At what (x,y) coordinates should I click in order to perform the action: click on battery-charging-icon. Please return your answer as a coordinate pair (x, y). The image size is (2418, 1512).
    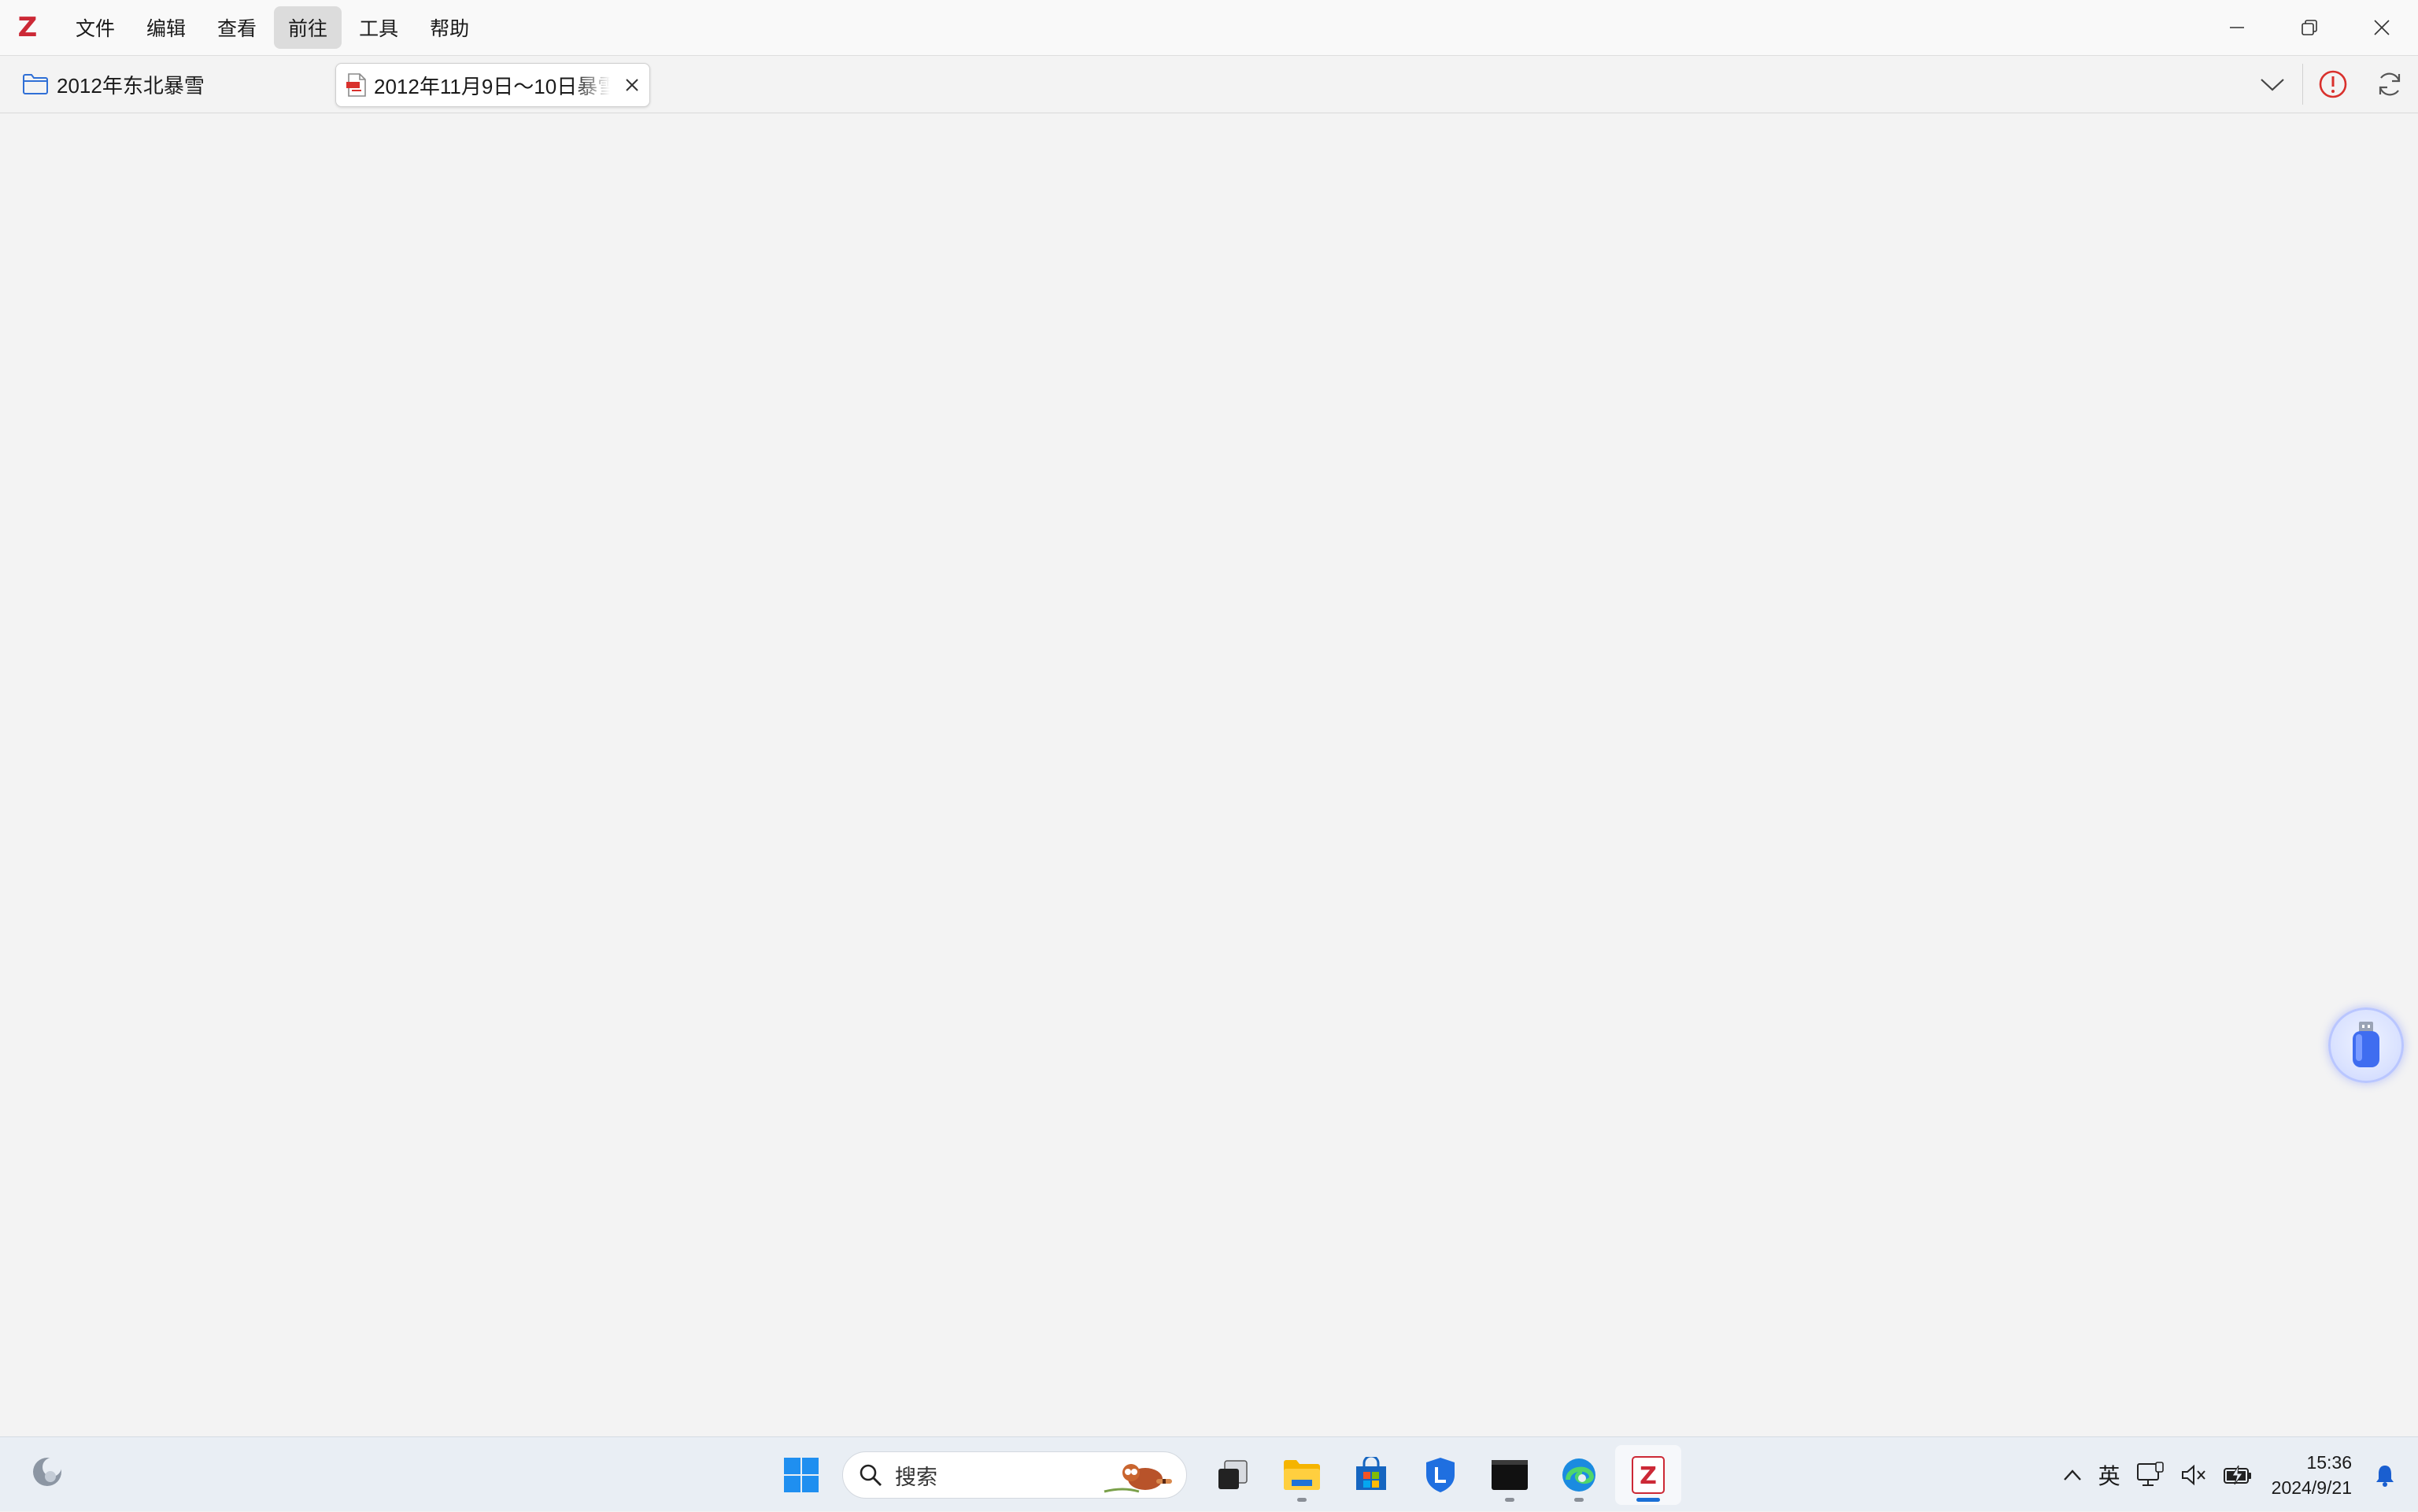
    Looking at the image, I should click on (2237, 1474).